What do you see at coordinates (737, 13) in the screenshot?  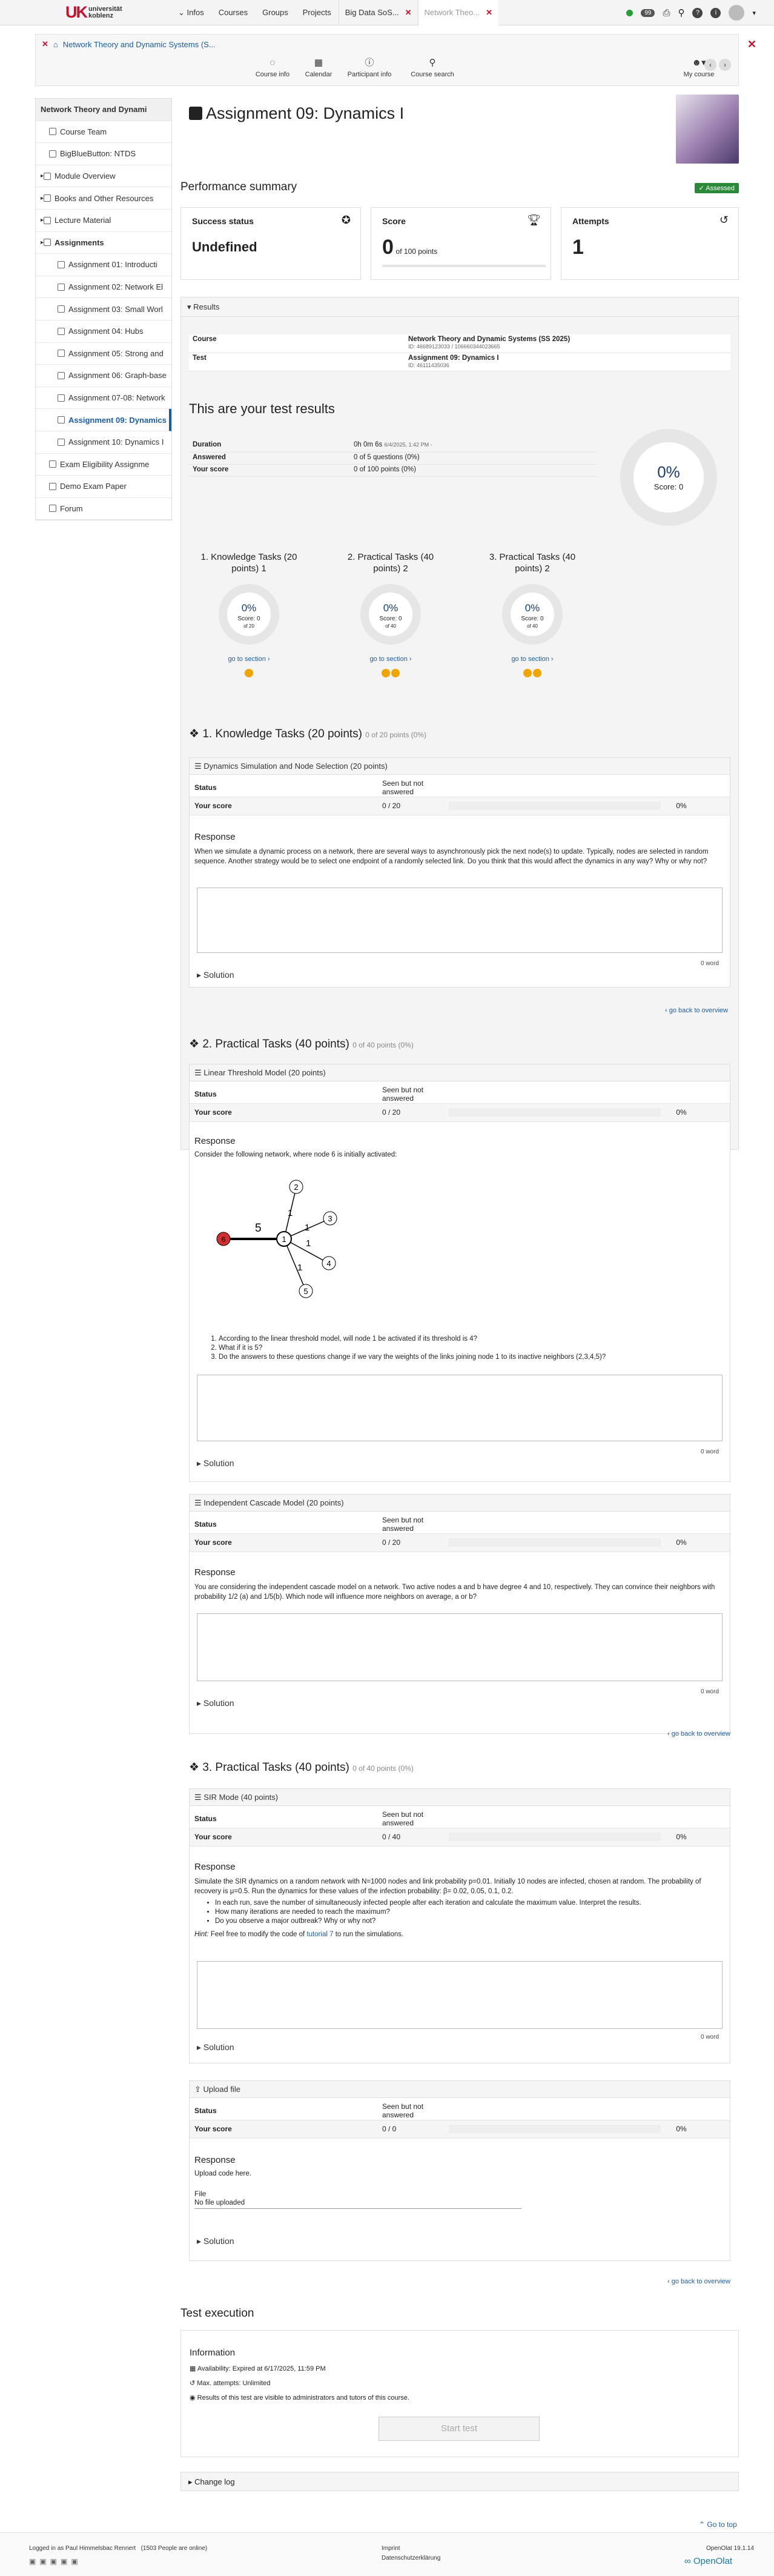 I see `user-avatar` at bounding box center [737, 13].